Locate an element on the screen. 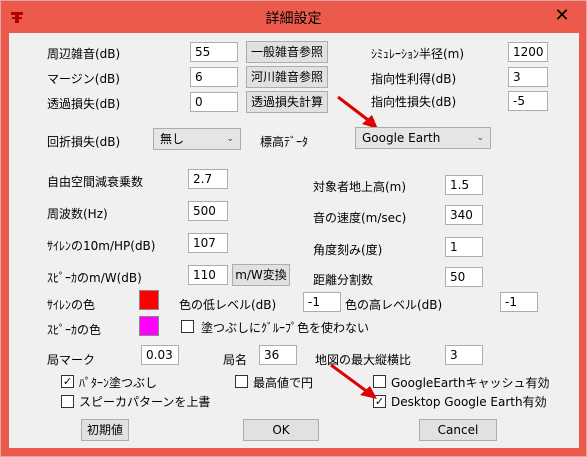 This screenshot has width=587, height=457. title-bar: 詳細設定 ✕ is located at coordinates (293, 17).